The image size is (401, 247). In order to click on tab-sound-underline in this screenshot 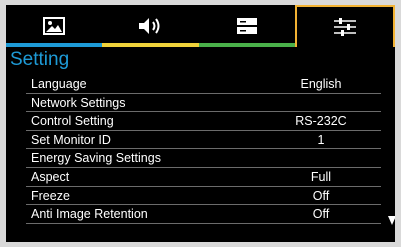, I will do `click(150, 45)`.